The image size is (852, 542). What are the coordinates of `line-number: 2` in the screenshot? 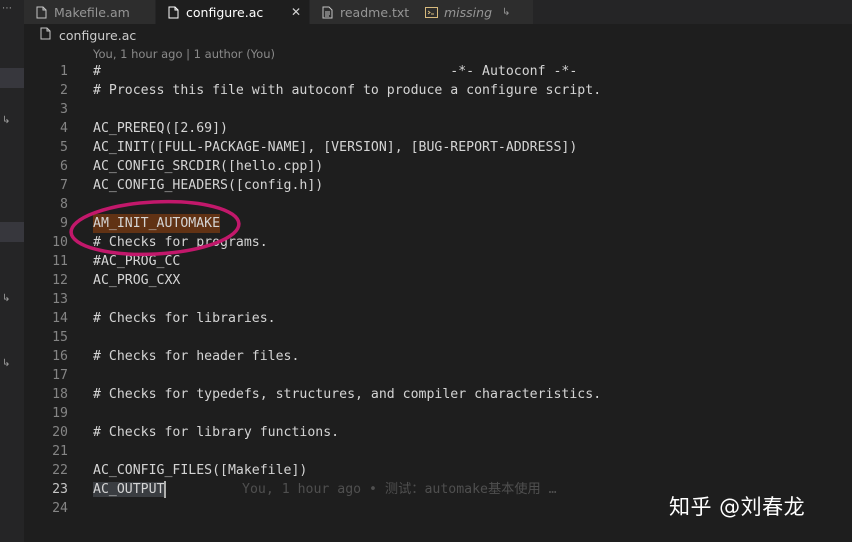 It's located at (64, 90).